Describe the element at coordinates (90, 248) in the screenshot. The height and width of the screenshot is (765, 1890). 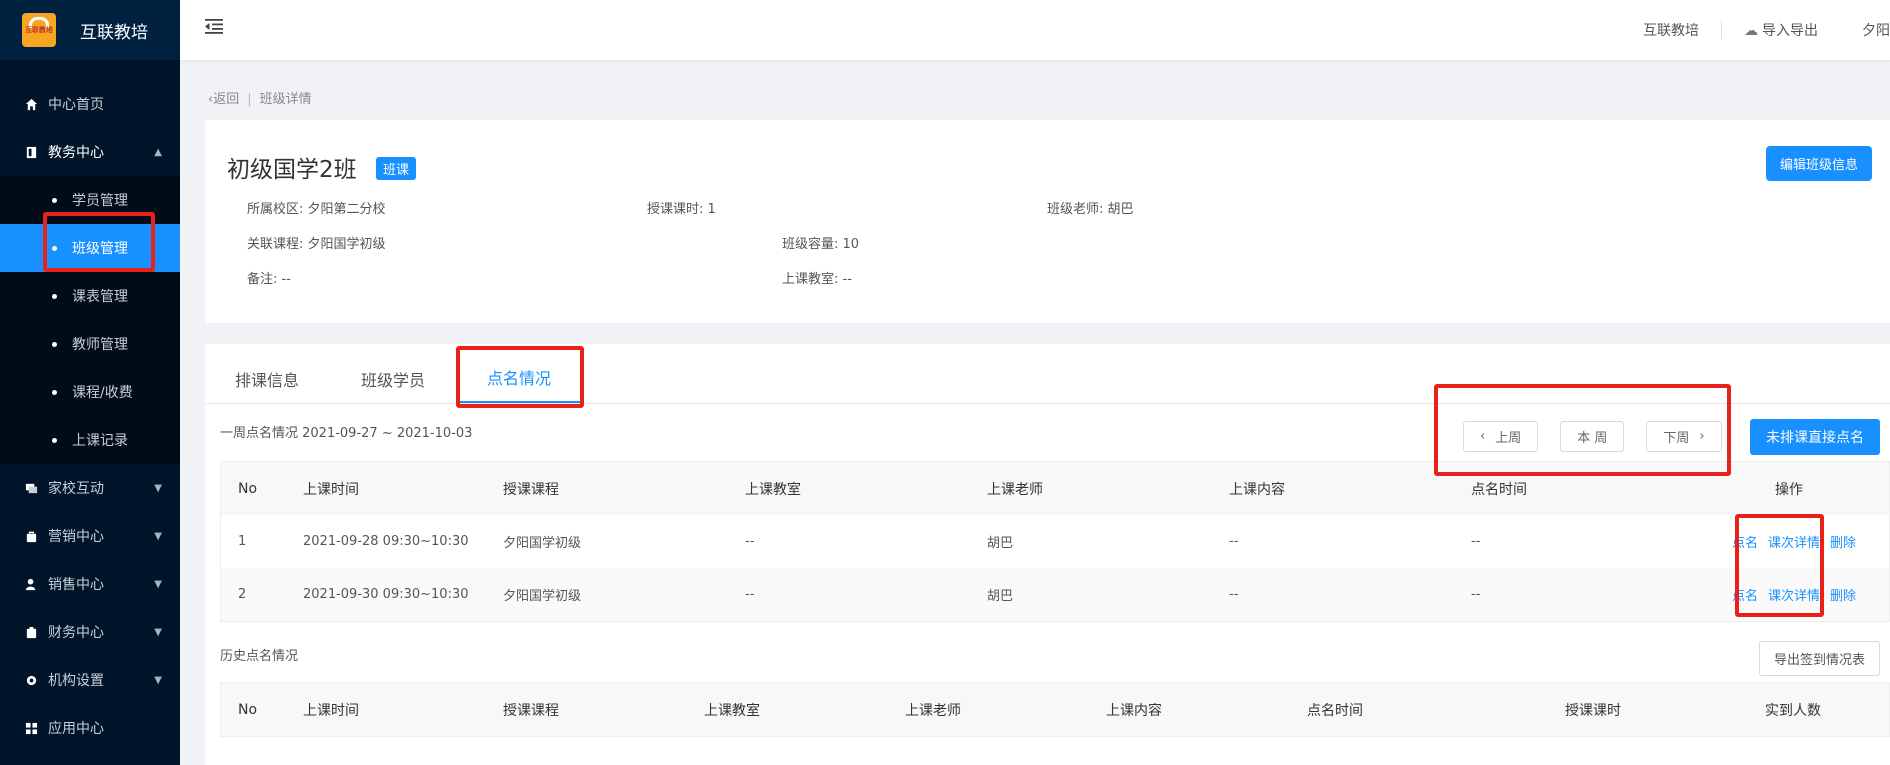
I see `sidebar-subitem-classes: 班级管理` at that location.